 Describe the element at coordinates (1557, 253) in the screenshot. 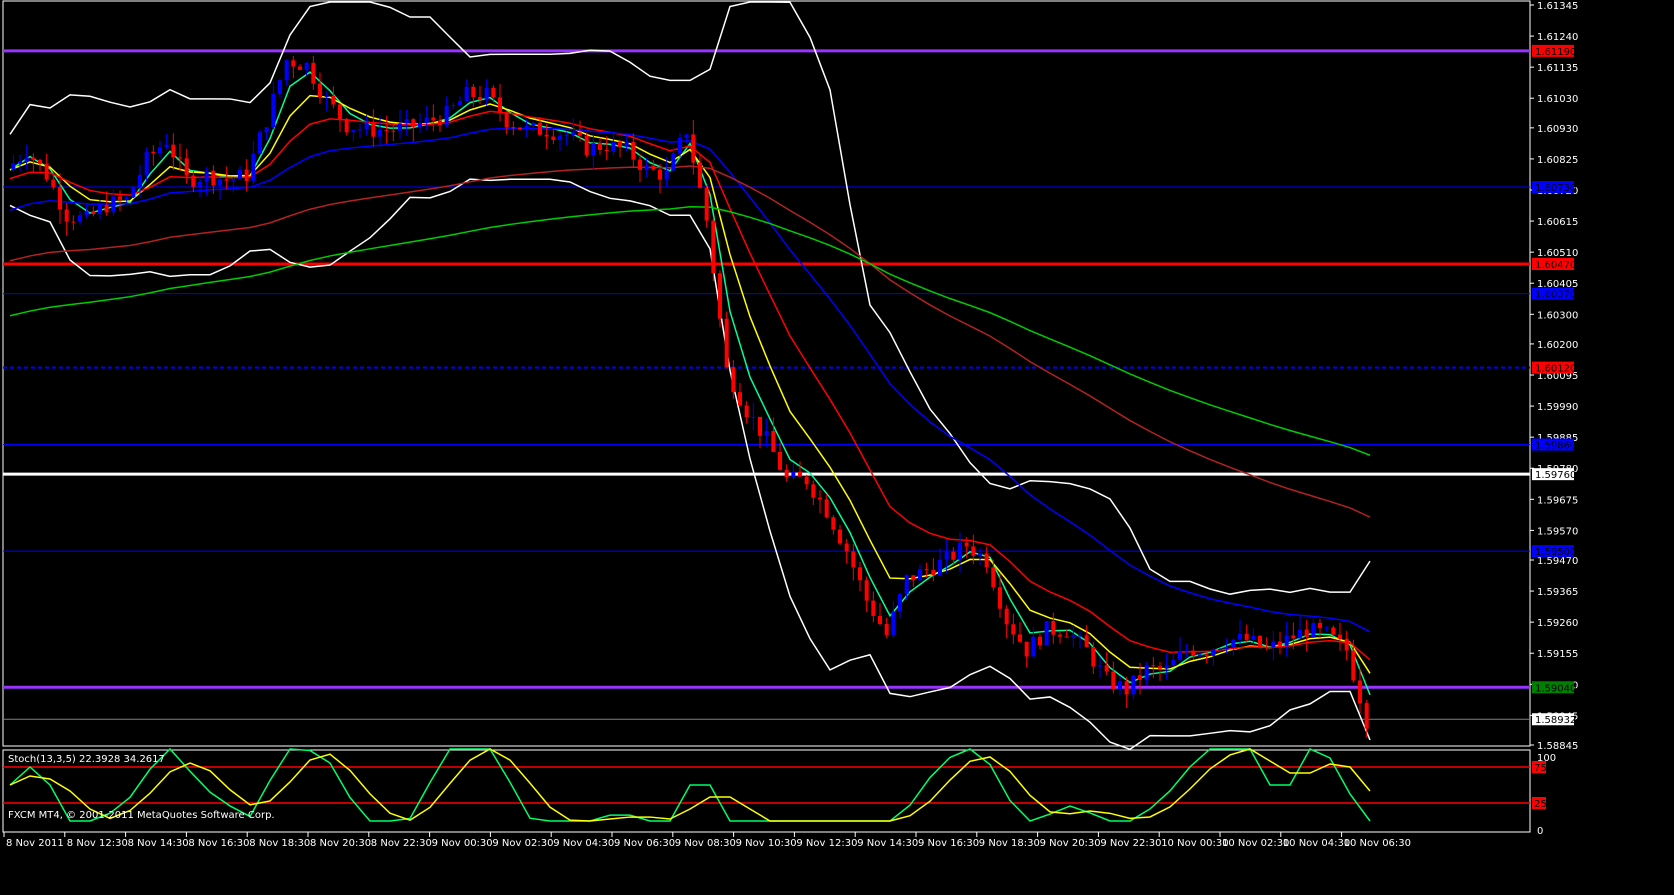

I see `price-tick-label: 1.60510` at that location.